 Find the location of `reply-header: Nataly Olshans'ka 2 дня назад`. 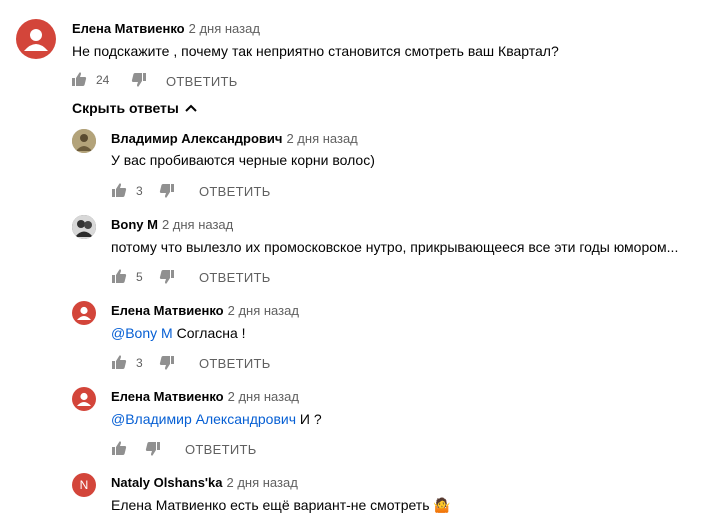

reply-header: Nataly Olshans'ka 2 дня назад is located at coordinates (204, 483).